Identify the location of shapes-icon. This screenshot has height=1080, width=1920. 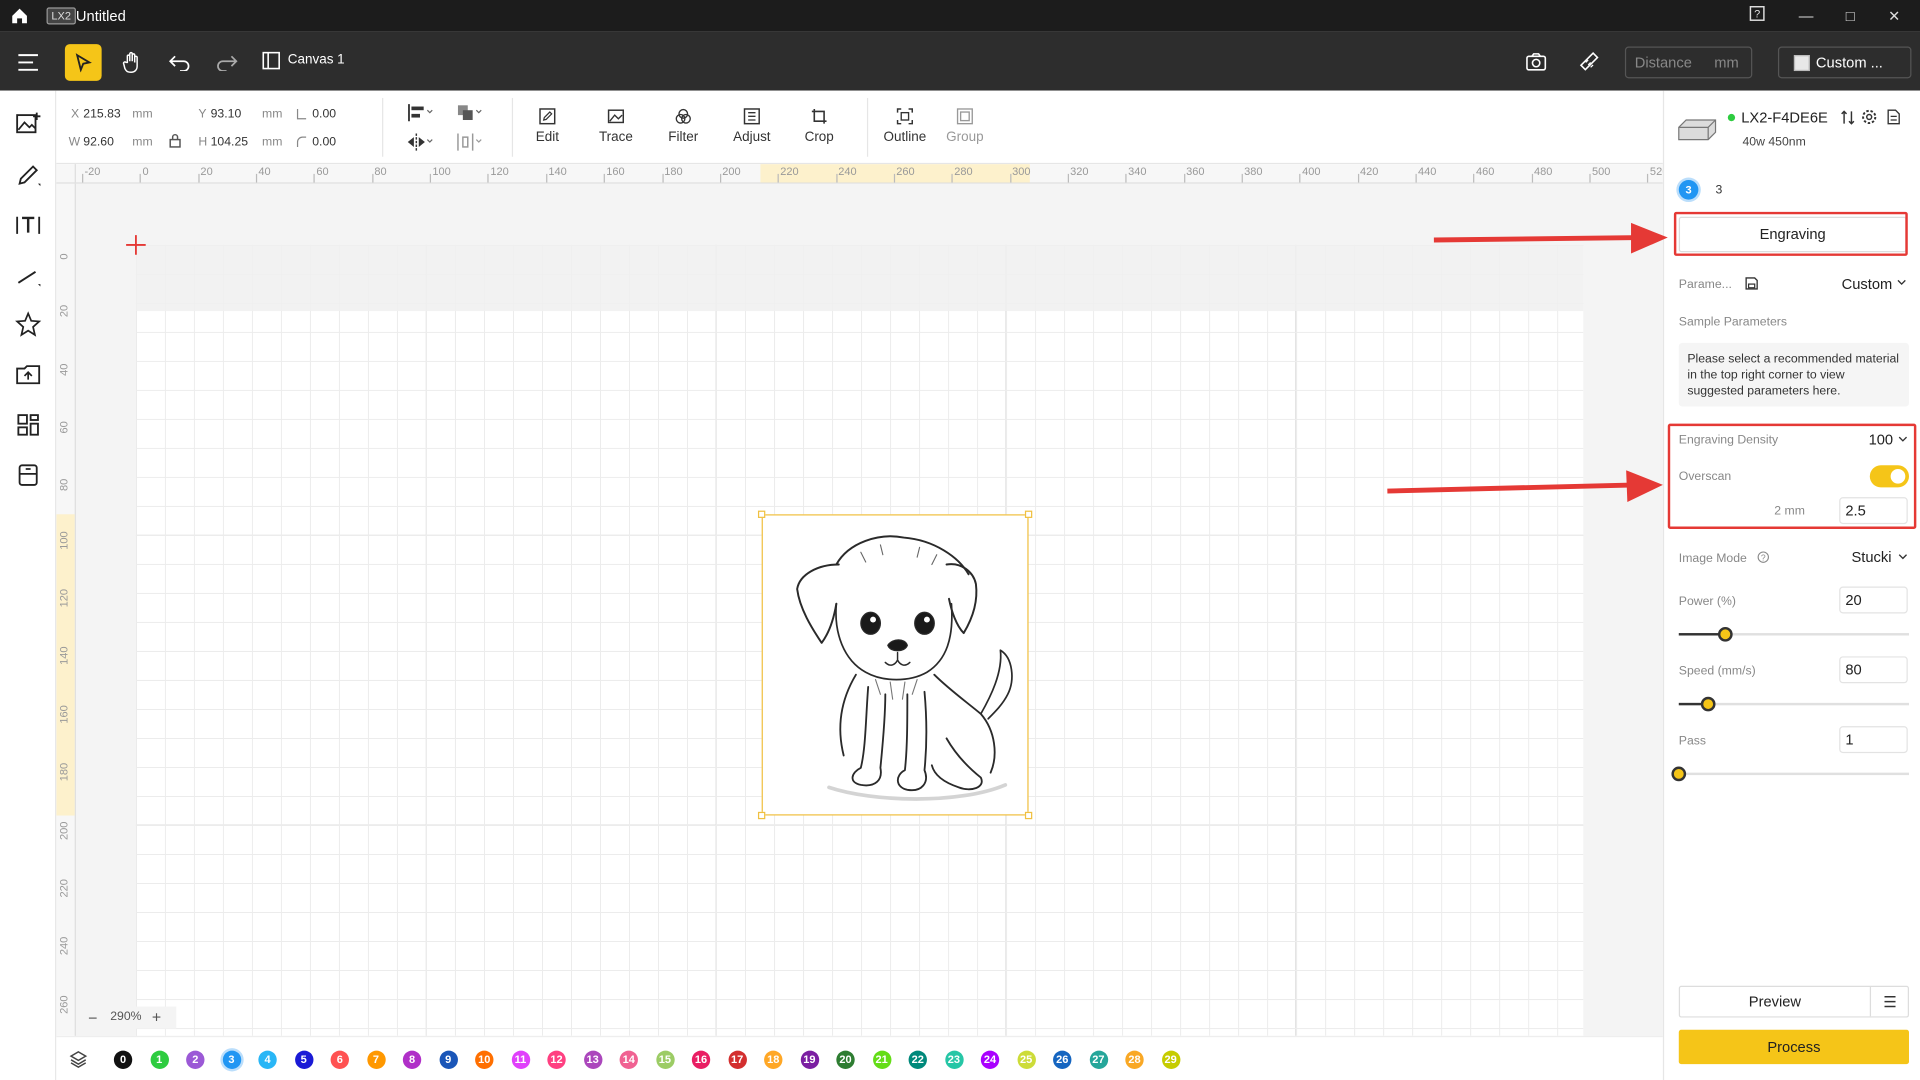
(28, 324).